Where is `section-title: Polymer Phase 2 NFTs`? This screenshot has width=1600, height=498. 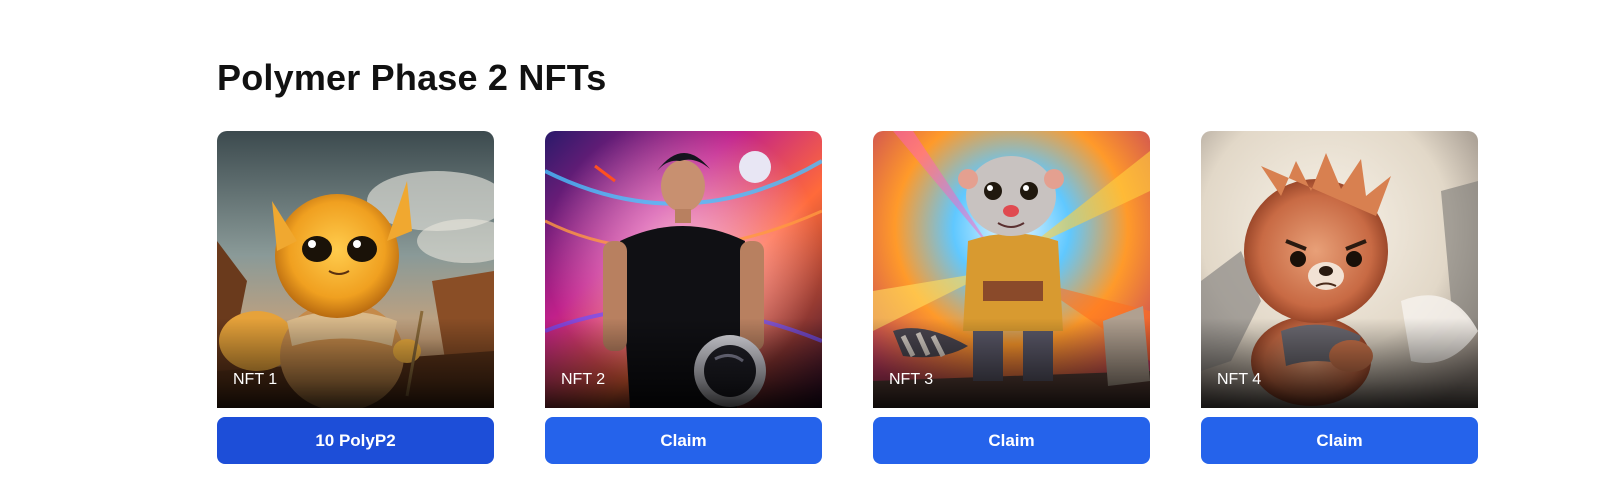
section-title: Polymer Phase 2 NFTs is located at coordinates (412, 77).